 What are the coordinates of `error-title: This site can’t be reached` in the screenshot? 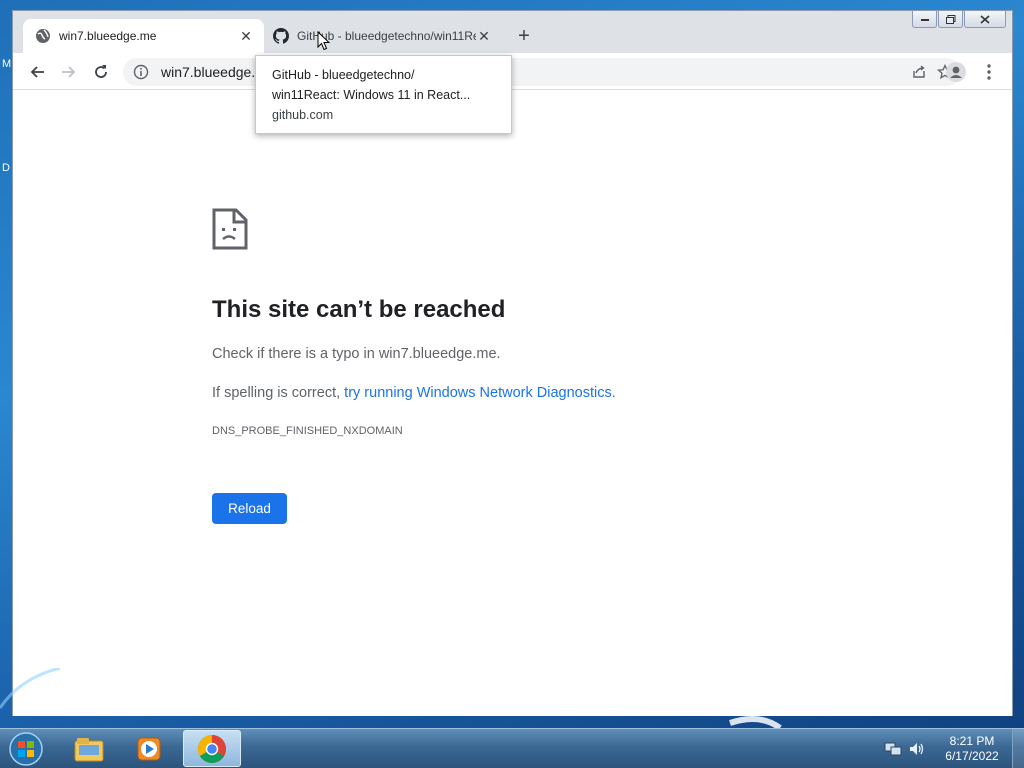 It's located at (359, 309).